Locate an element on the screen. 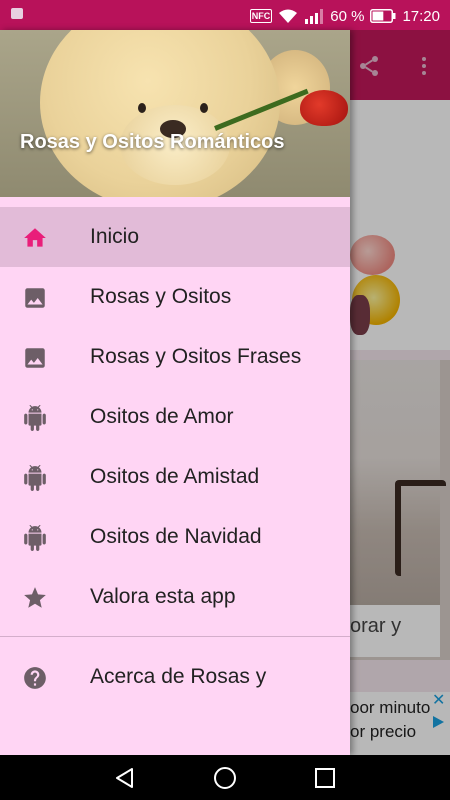 The height and width of the screenshot is (800, 450). recents-icon is located at coordinates (325, 778).